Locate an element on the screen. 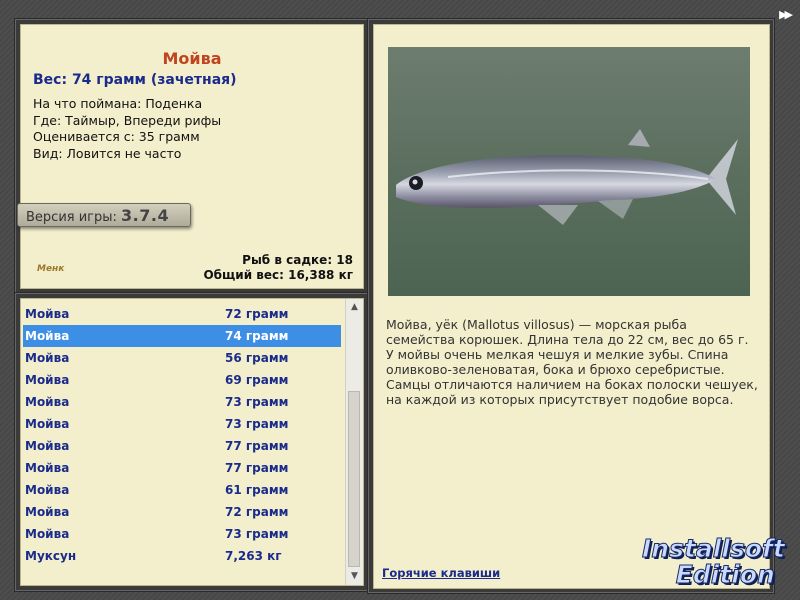 The height and width of the screenshot is (600, 800). scrollbar: ▲ ▼ is located at coordinates (354, 442).